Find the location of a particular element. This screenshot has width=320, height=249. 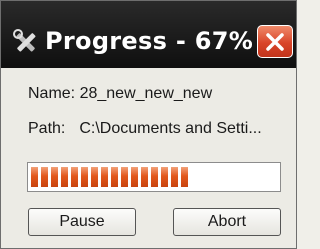

progress-fill is located at coordinates (109, 177).